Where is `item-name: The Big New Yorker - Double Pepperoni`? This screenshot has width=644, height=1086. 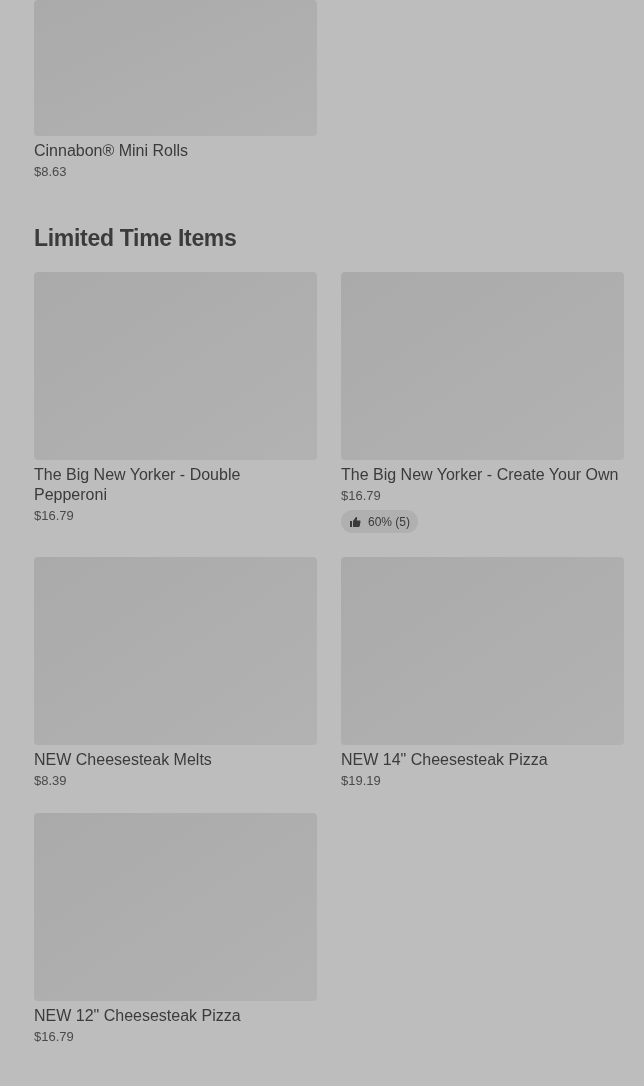
item-name: The Big New Yorker - Double Pepperoni is located at coordinates (138, 485).